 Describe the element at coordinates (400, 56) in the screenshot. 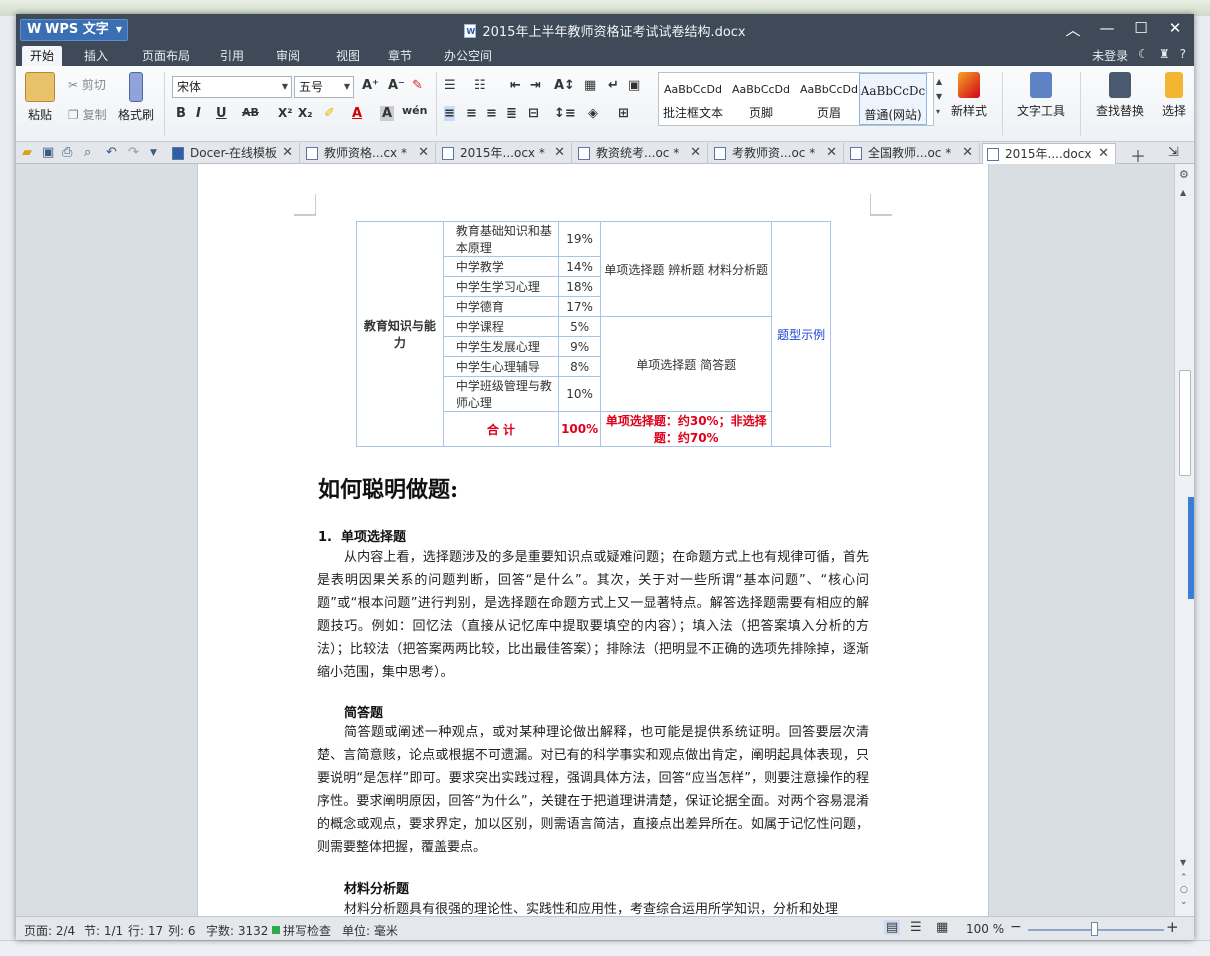

I see `tab-chapter: 章节` at that location.